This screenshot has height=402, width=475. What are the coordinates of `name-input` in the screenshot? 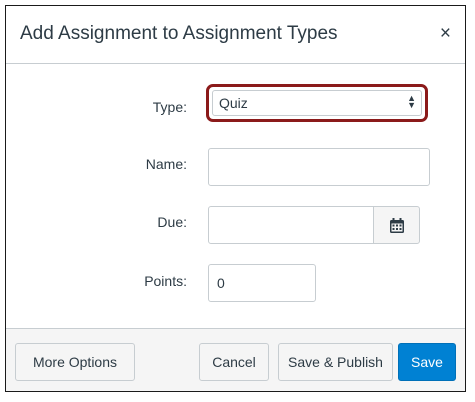 It's located at (319, 167).